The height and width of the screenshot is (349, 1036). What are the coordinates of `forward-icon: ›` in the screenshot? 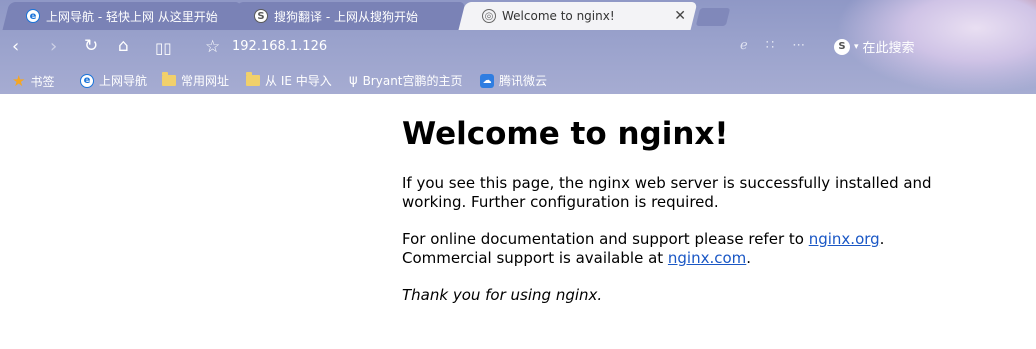 It's located at (53, 46).